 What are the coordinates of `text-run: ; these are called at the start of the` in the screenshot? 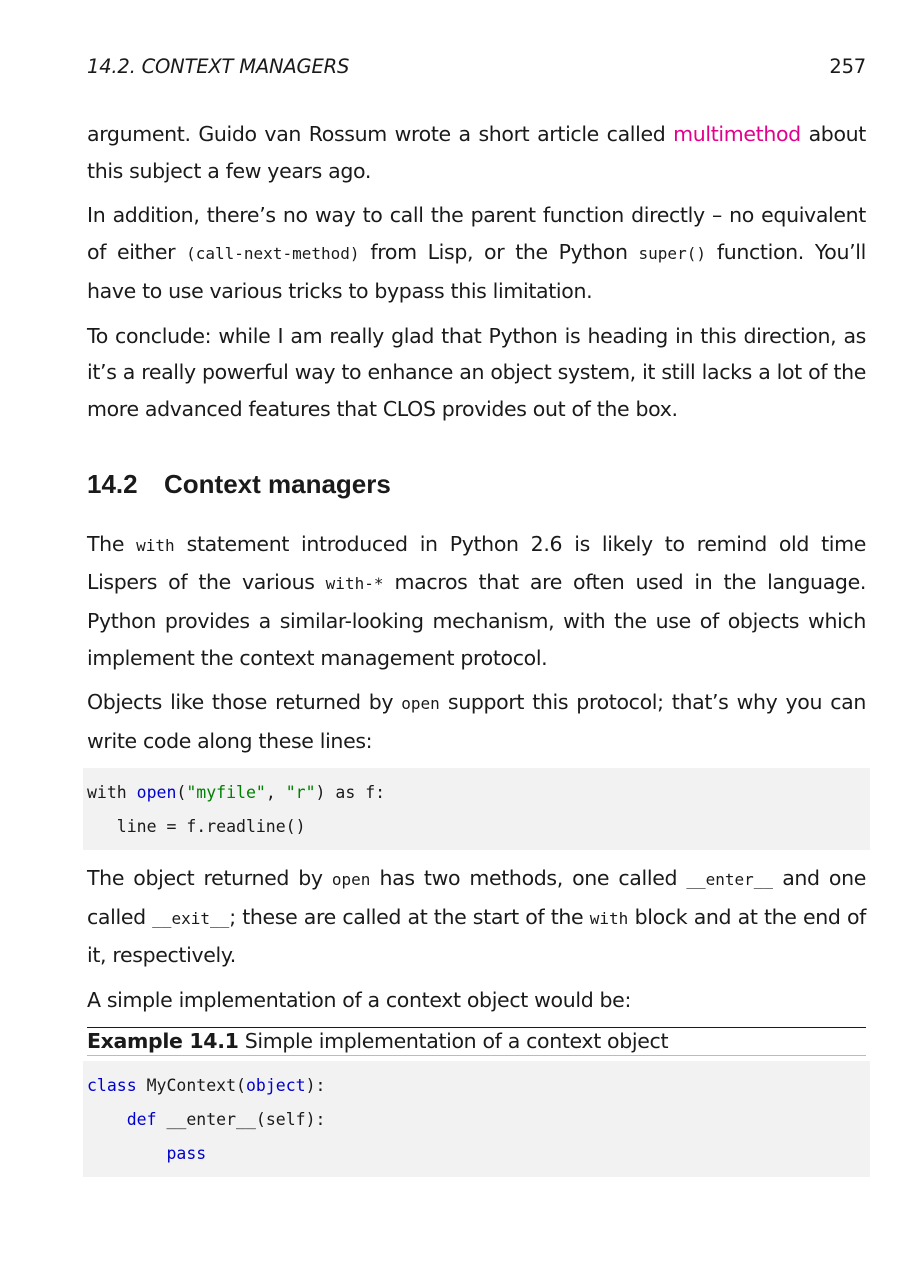 It's located at (409, 916).